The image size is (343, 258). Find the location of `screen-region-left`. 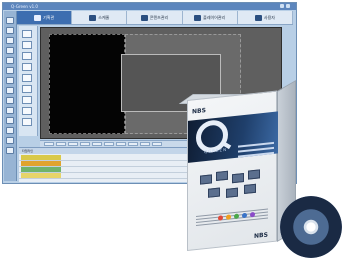

screen-region-left is located at coordinates (87, 84).